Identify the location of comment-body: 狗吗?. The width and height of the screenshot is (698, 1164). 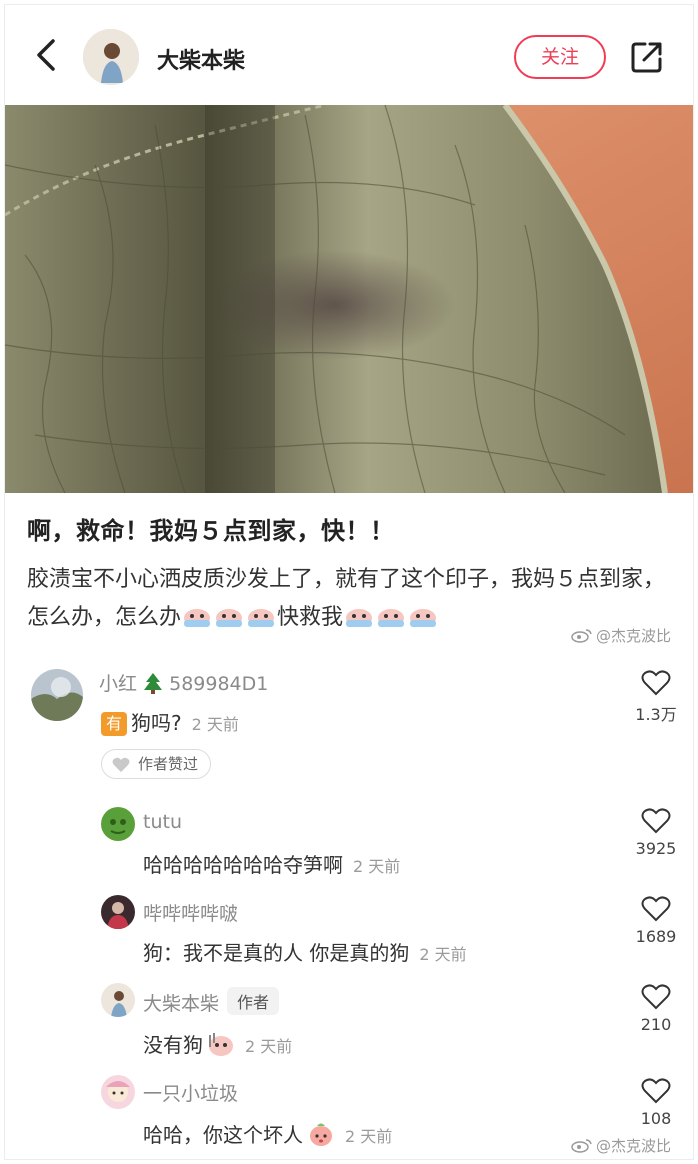
(156, 723).